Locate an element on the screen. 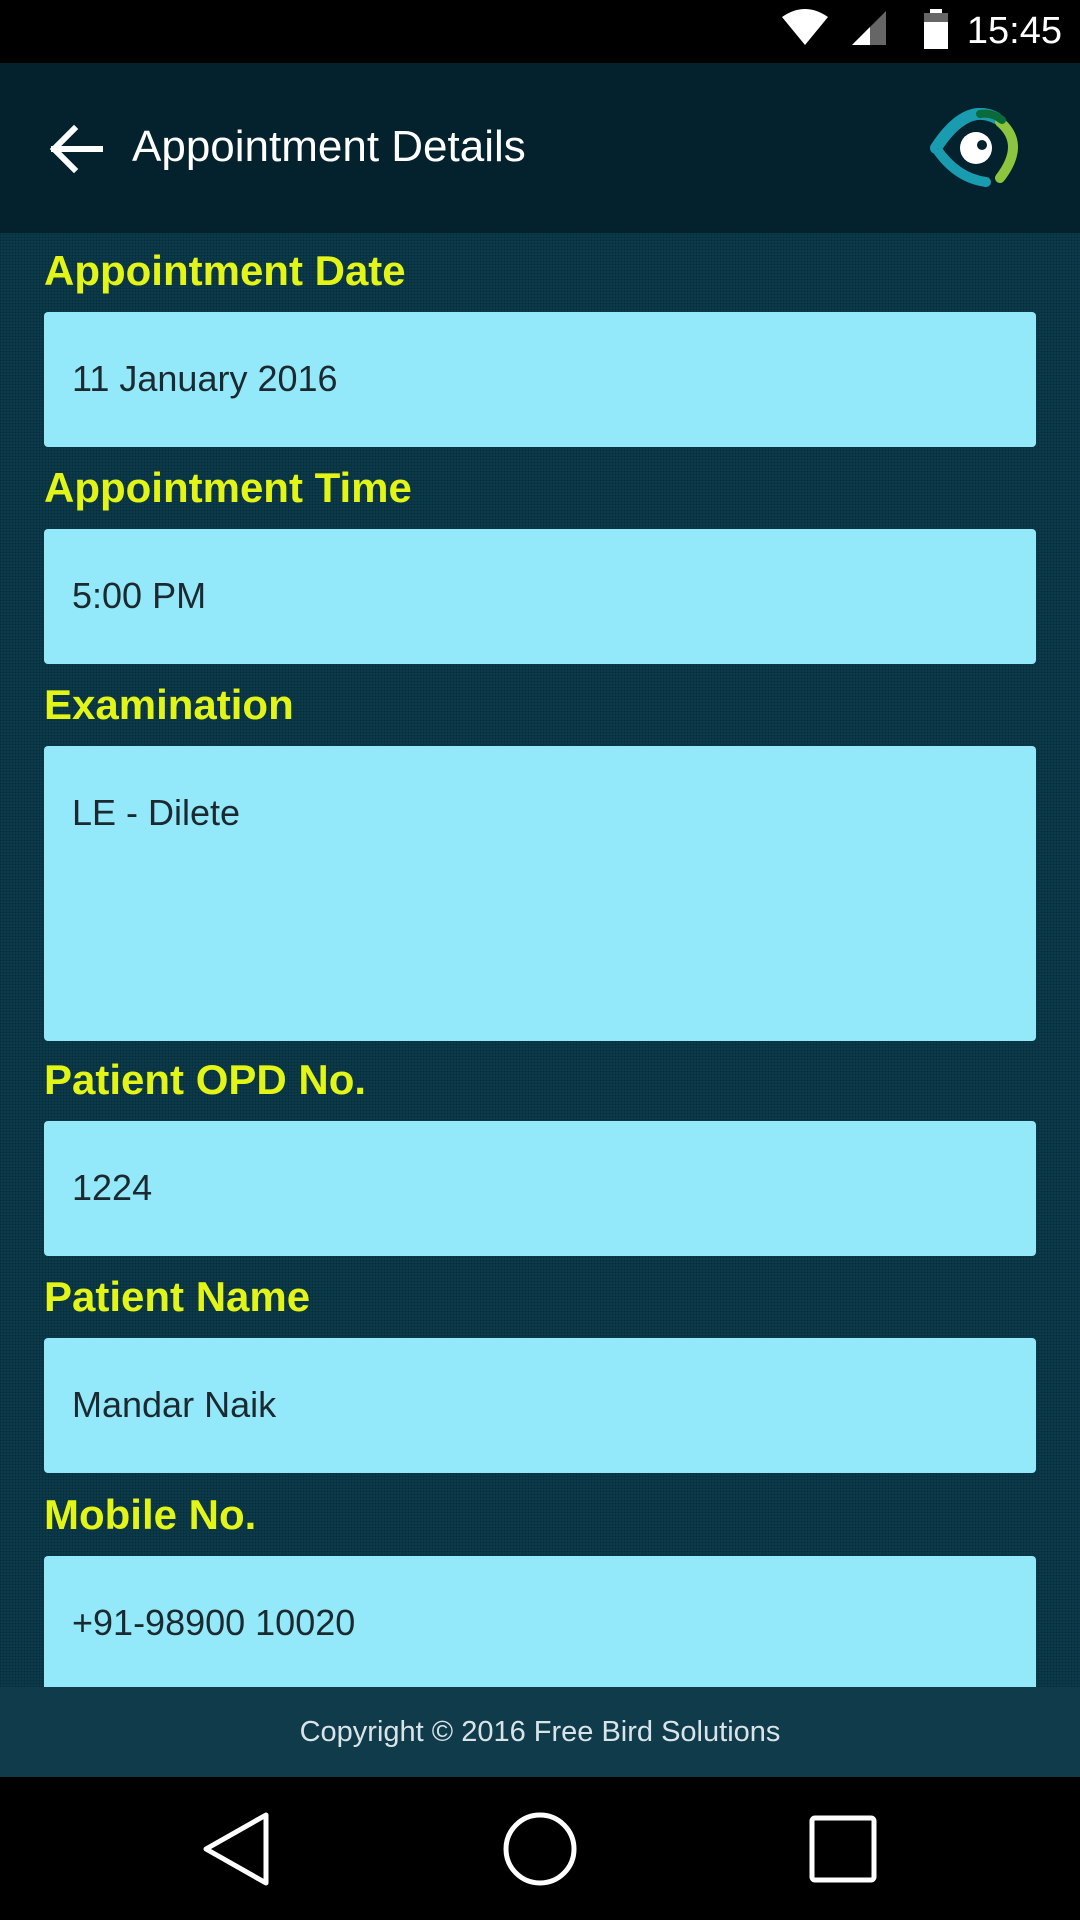  appointment-time-value: 5:00 PM is located at coordinates (139, 595).